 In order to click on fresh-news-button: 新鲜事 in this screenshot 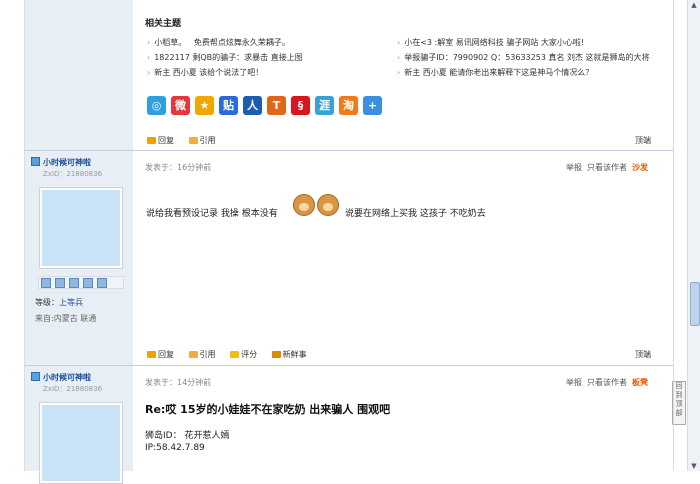, I will do `click(289, 354)`.